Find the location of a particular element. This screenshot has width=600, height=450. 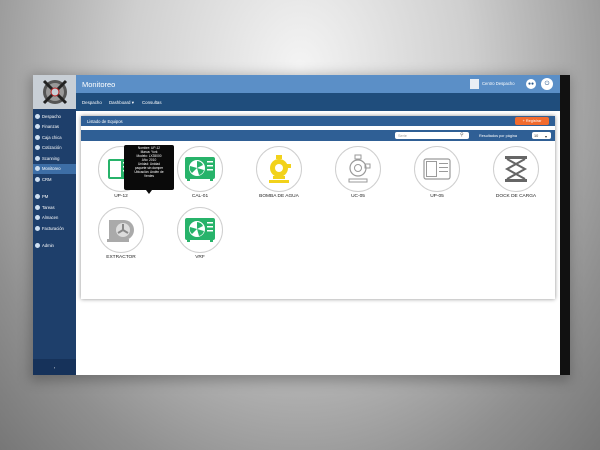

search-placeholder: Serie is located at coordinates (402, 135).